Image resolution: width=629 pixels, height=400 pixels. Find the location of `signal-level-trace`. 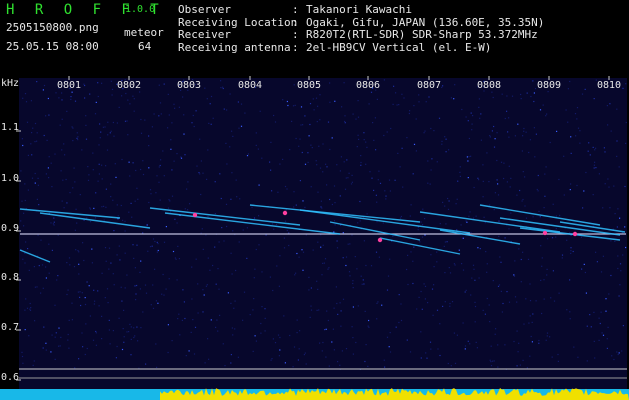

signal-level-trace is located at coordinates (394, 394).